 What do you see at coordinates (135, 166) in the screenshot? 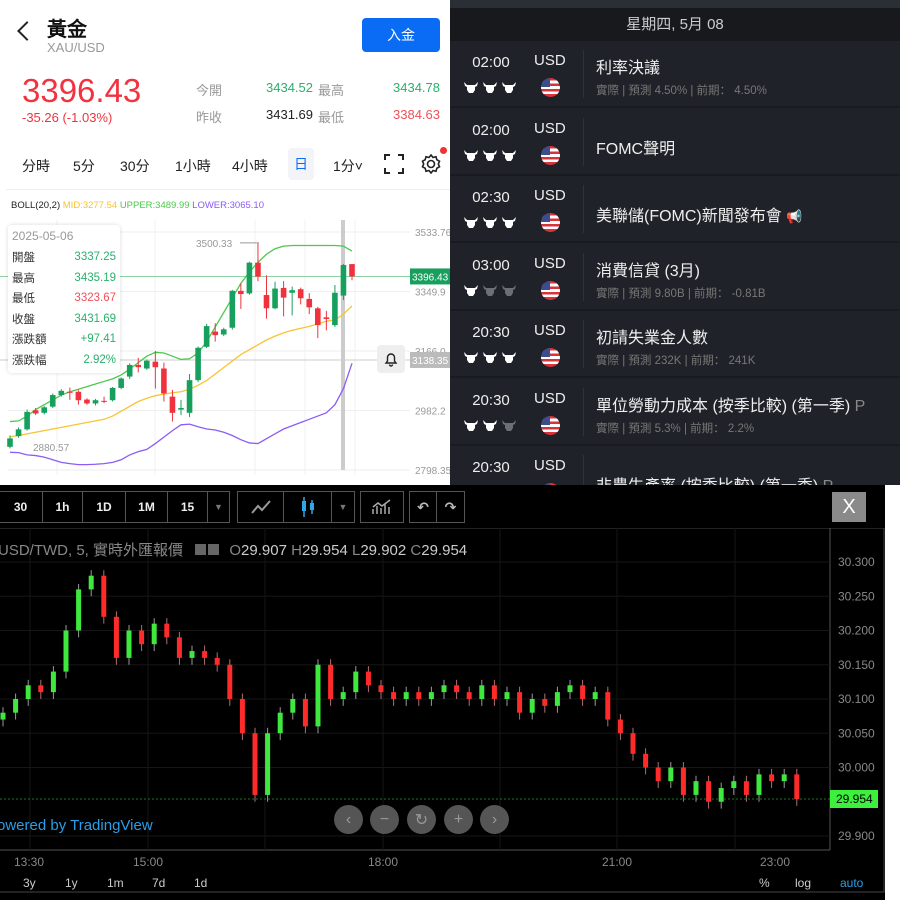
I see `tab-30min: 30分` at bounding box center [135, 166].